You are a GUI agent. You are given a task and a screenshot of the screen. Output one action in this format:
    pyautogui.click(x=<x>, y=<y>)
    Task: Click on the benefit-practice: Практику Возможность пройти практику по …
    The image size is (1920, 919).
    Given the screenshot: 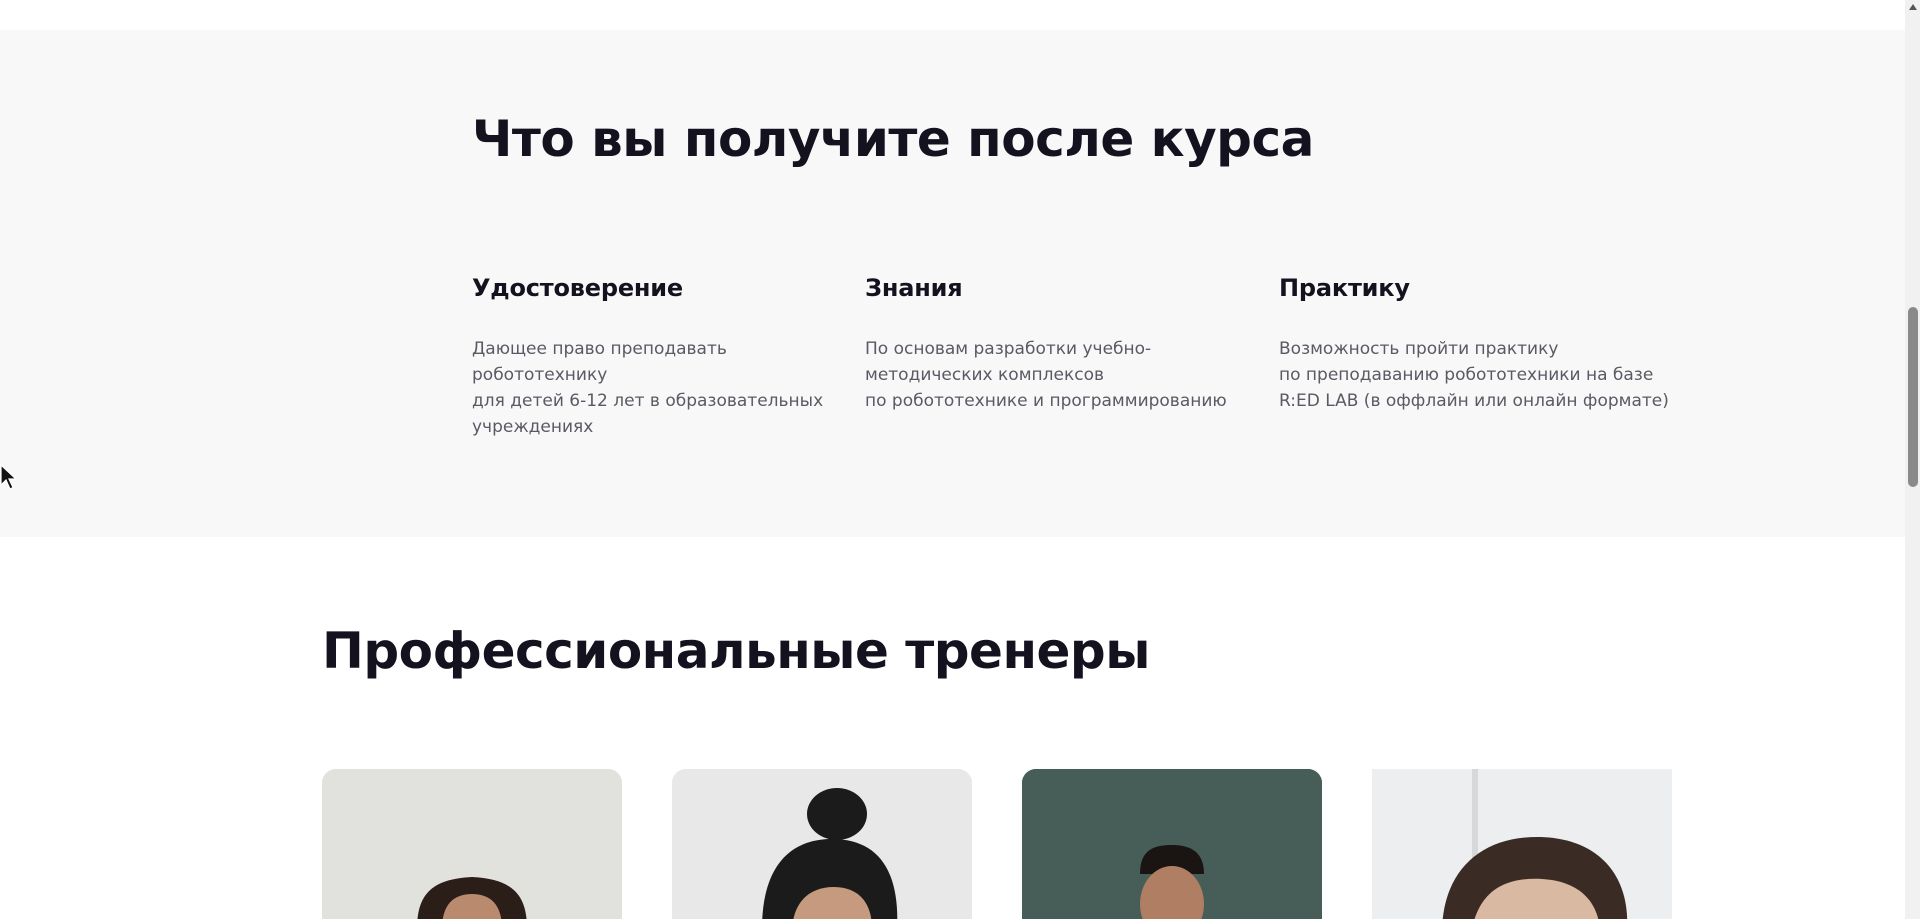 What is the action you would take?
    pyautogui.click(x=1479, y=344)
    